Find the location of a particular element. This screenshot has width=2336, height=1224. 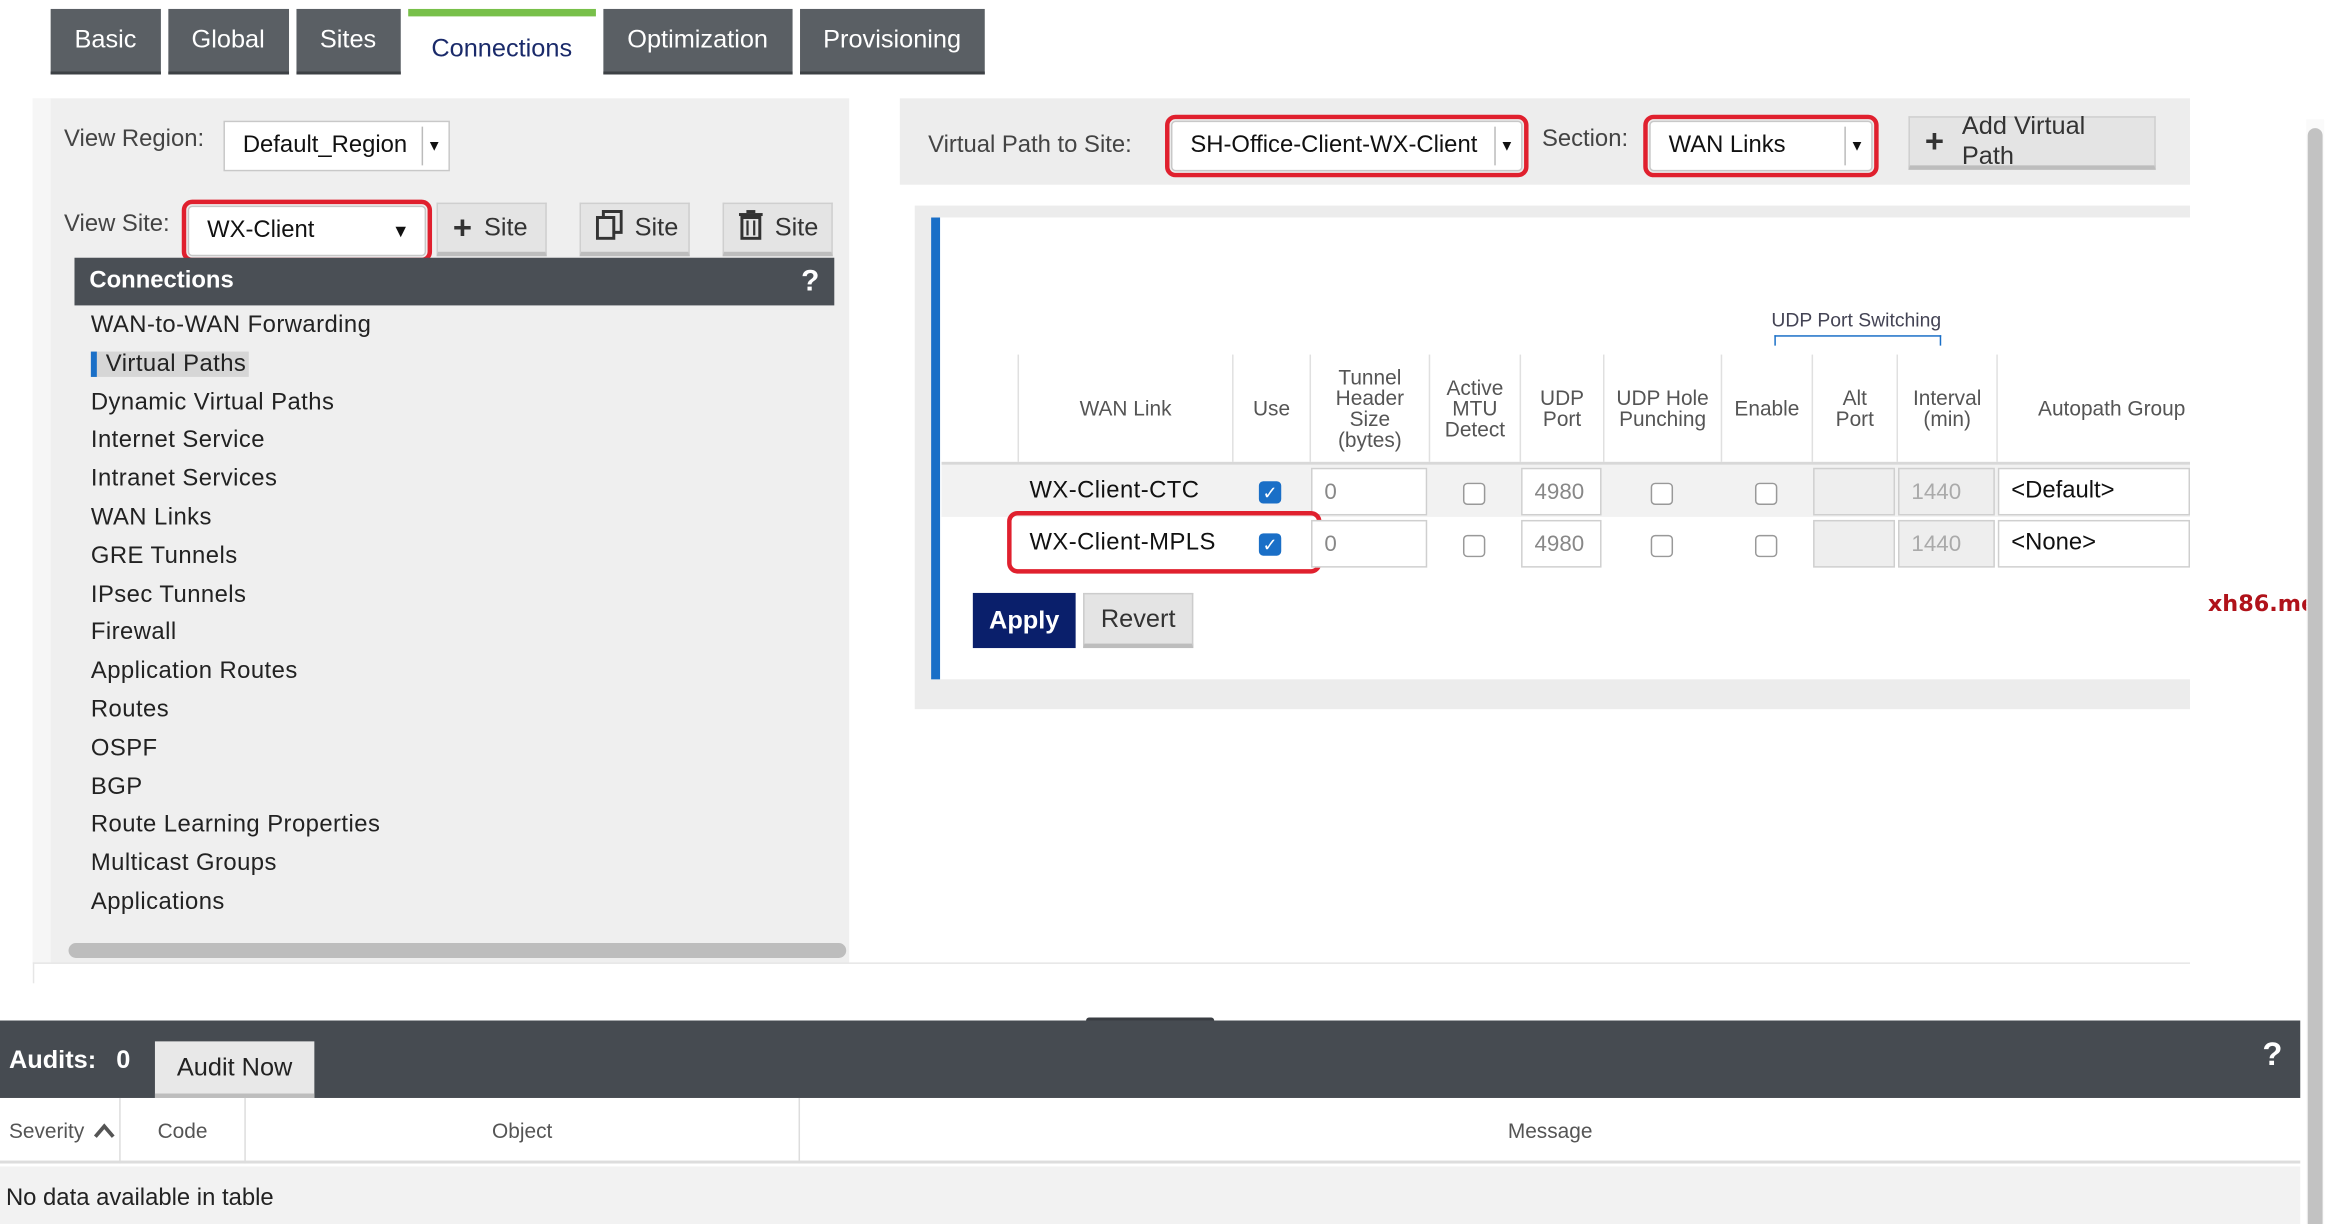

nav-item-wan-links: WAN Links is located at coordinates (235, 518).